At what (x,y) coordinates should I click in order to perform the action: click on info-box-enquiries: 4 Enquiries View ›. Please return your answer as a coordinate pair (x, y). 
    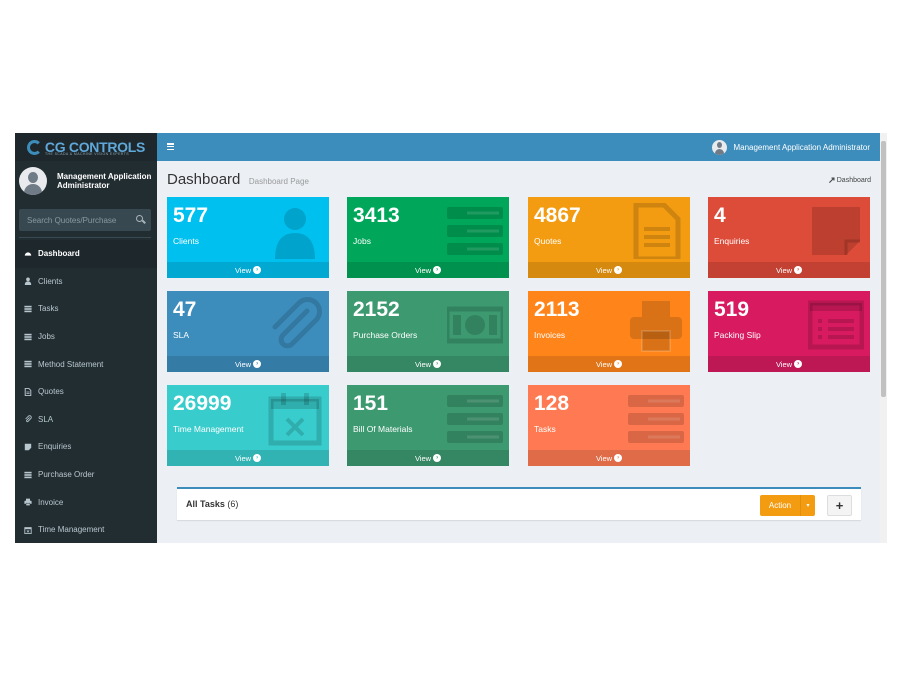
    Looking at the image, I should click on (789, 237).